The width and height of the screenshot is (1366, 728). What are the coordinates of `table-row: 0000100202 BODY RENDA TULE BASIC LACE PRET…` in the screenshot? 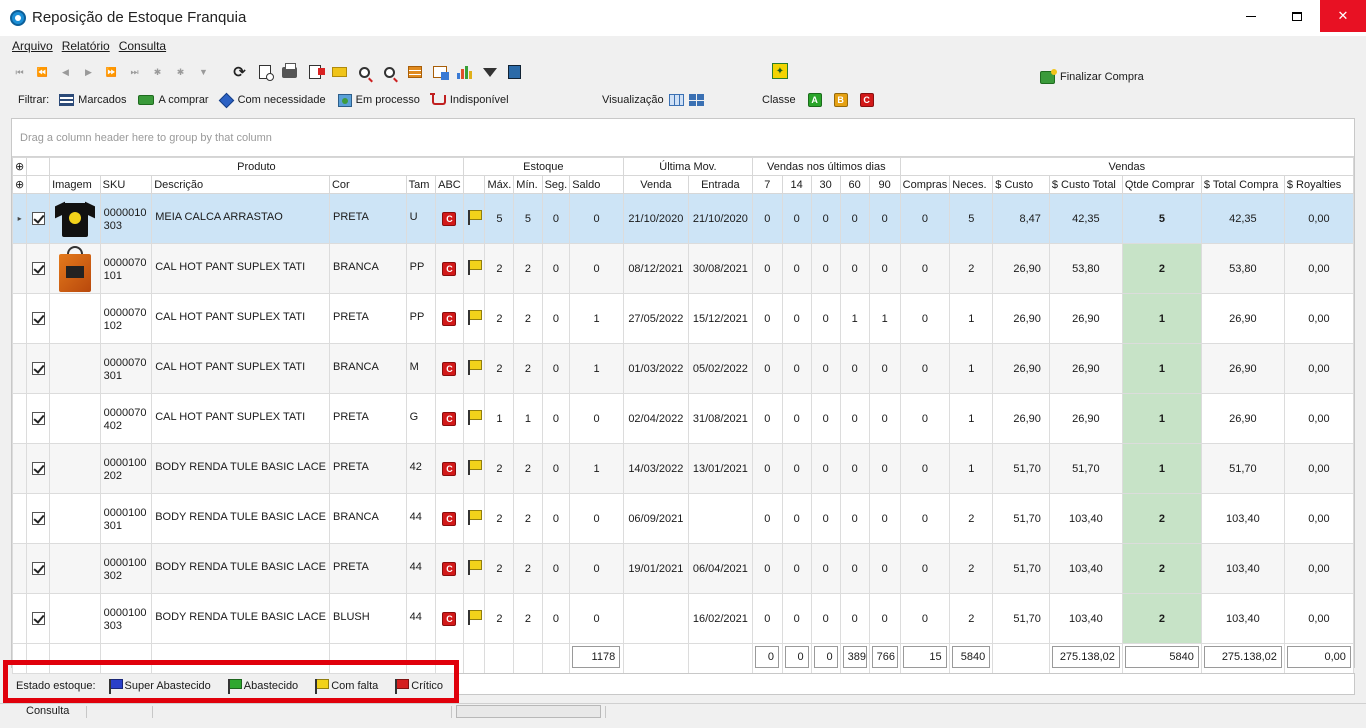 It's located at (683, 468).